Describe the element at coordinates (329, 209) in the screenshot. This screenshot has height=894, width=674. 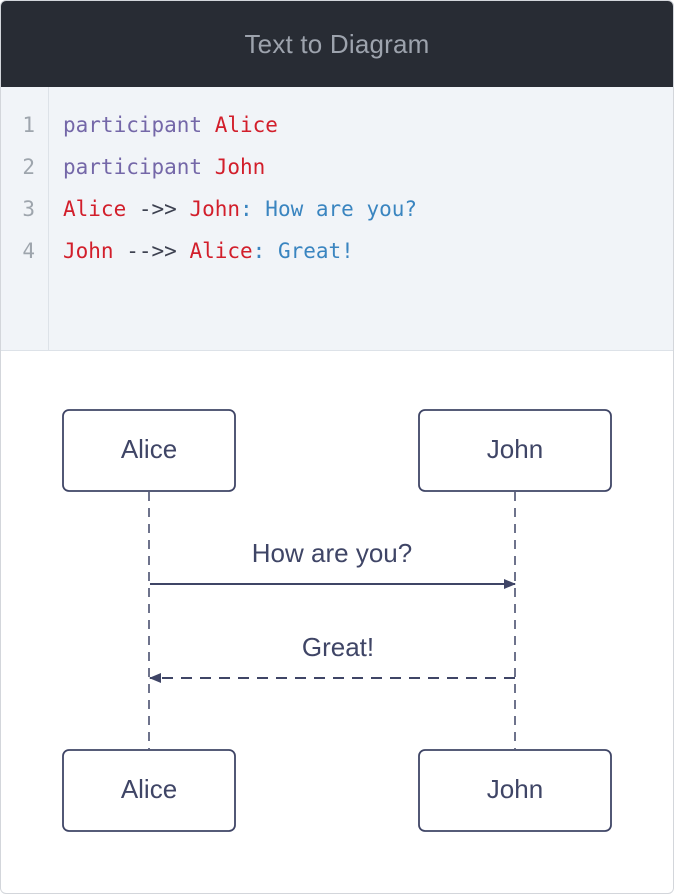
I see `code-token-msg: : How are you?` at that location.